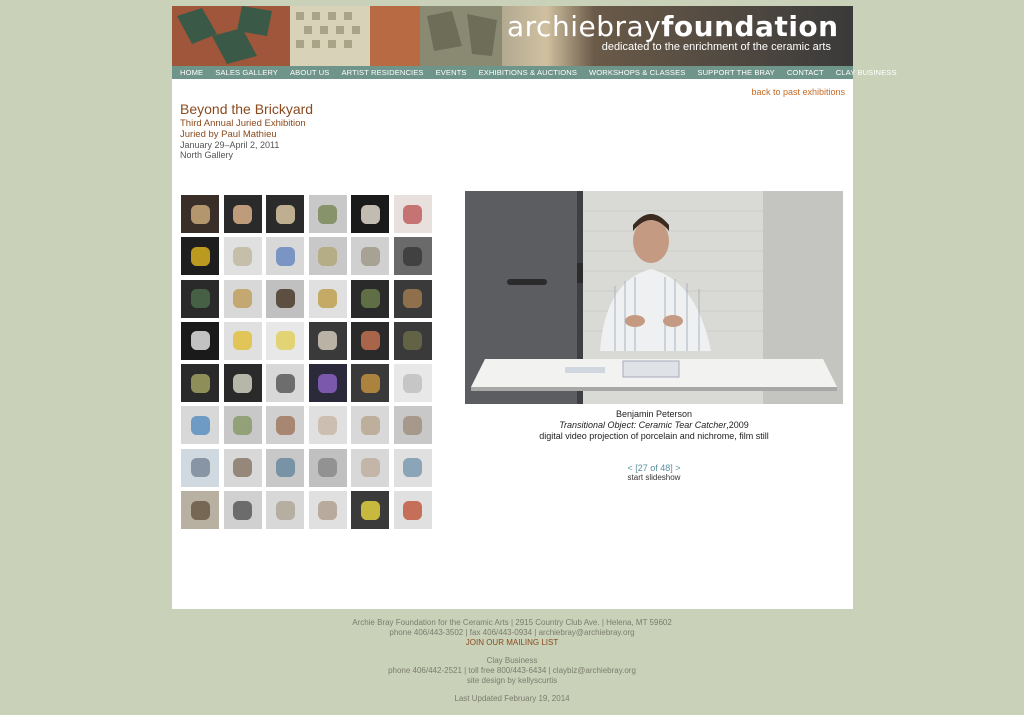  What do you see at coordinates (654, 297) in the screenshot?
I see `featured-artwork-image` at bounding box center [654, 297].